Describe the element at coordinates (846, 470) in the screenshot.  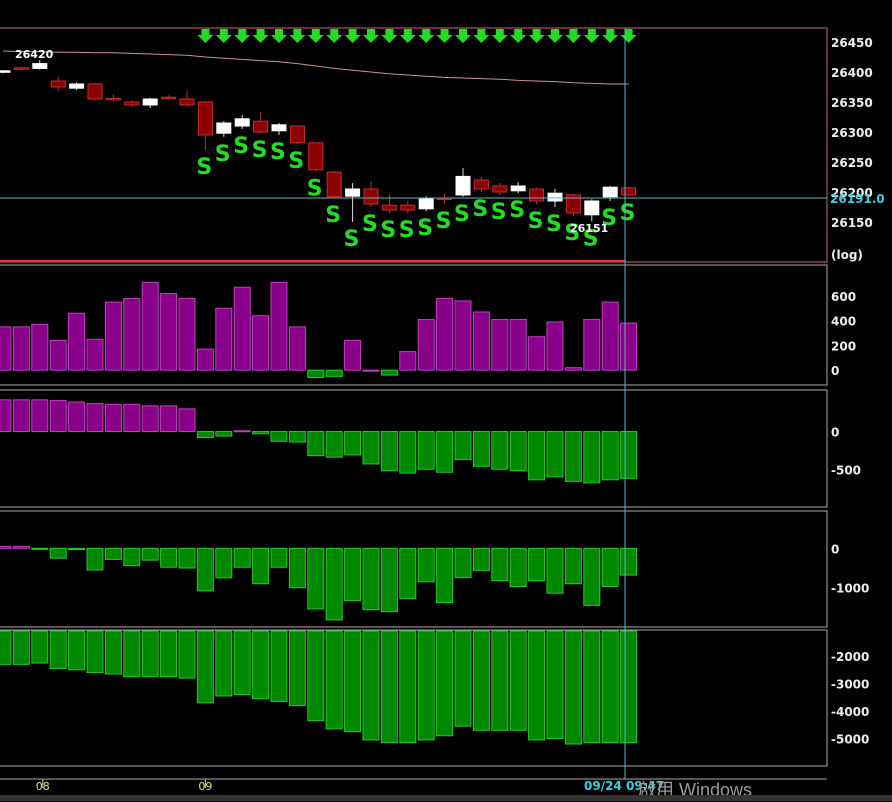
I see `indicator-tick-label: -500` at that location.